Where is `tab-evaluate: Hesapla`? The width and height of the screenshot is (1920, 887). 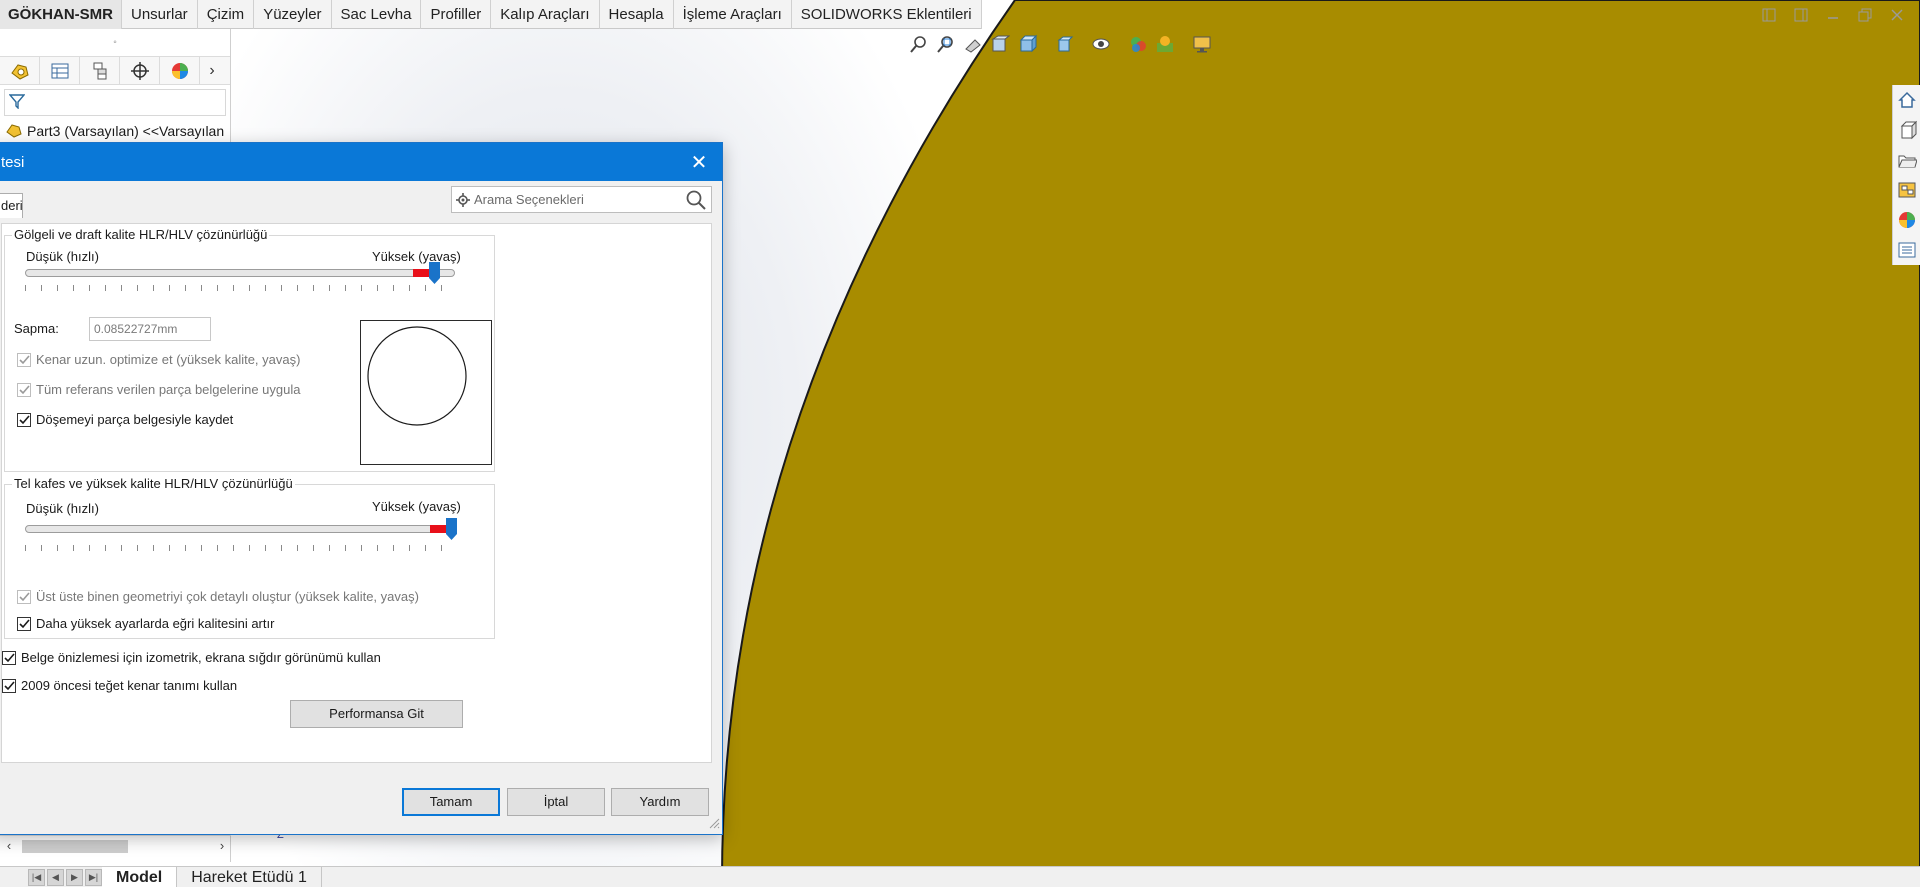
tab-evaluate: Hesapla is located at coordinates (637, 14).